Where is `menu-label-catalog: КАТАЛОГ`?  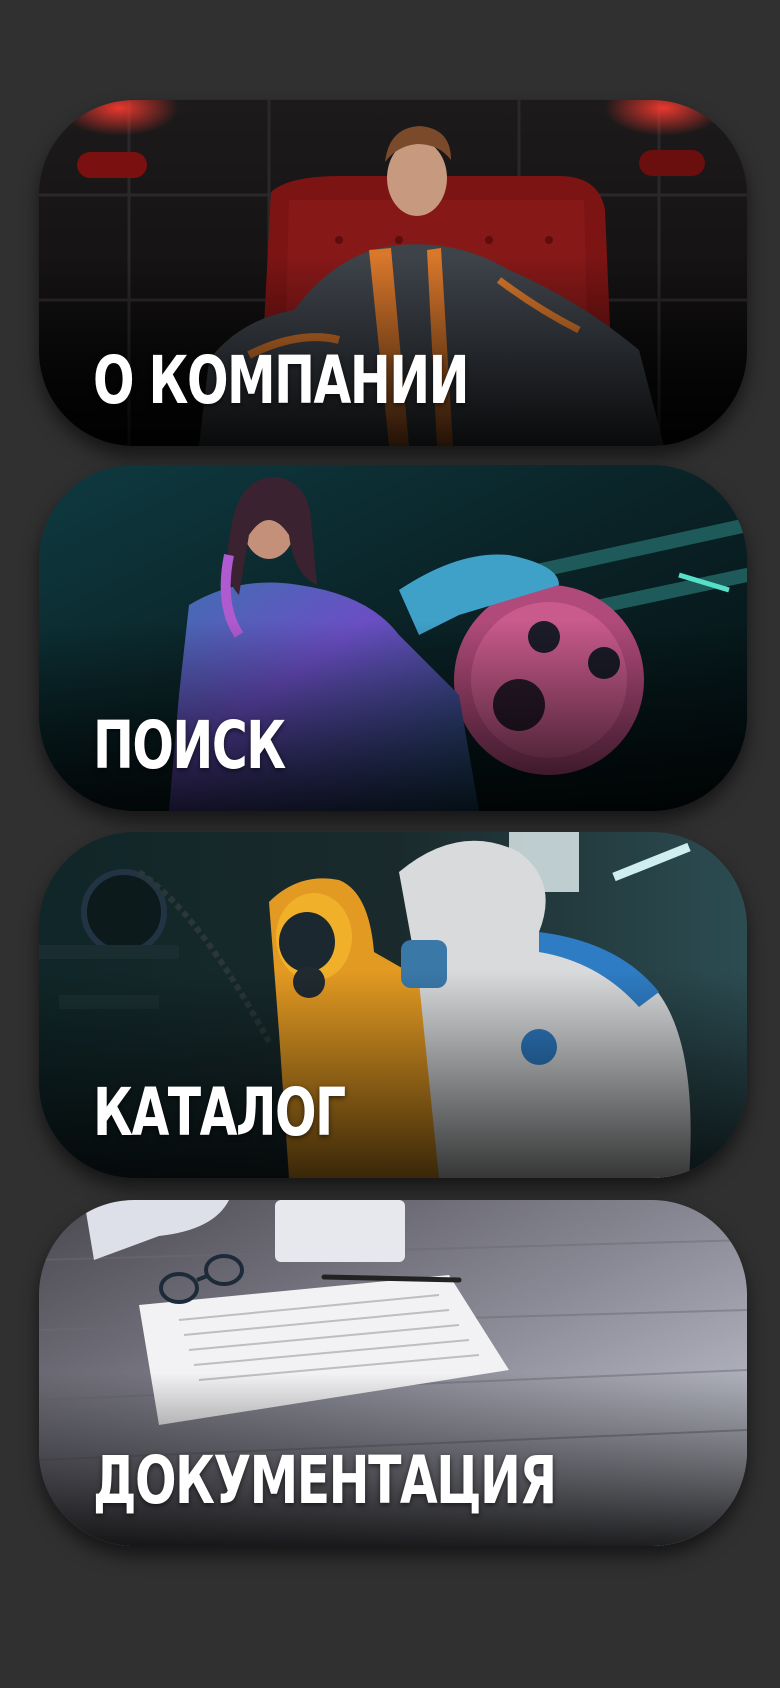 menu-label-catalog: КАТАЛОГ is located at coordinates (219, 1112).